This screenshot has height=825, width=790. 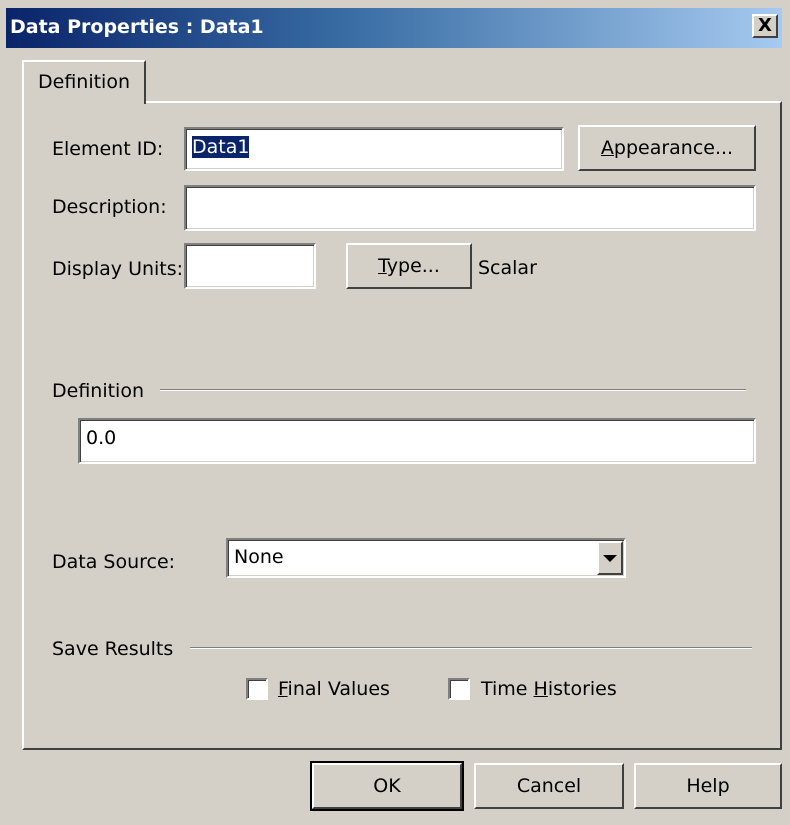 I want to click on dropdown-arrow-button, so click(x=610, y=558).